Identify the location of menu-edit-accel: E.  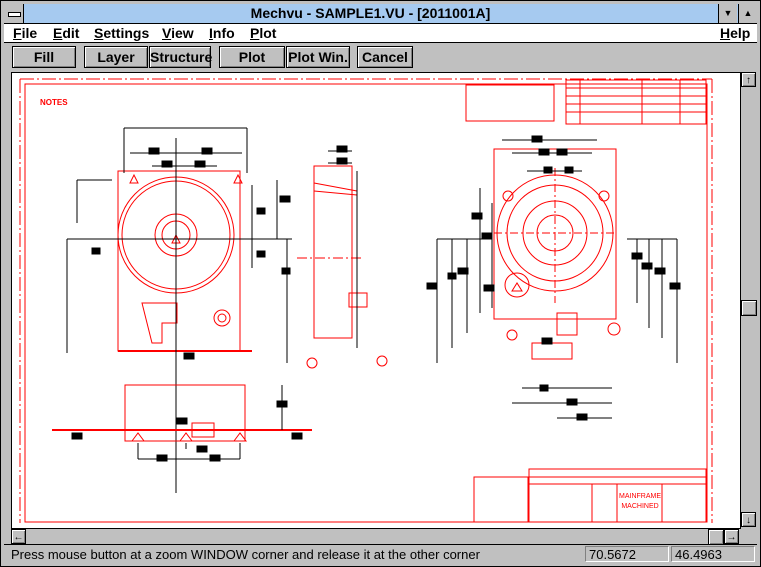
(58, 33).